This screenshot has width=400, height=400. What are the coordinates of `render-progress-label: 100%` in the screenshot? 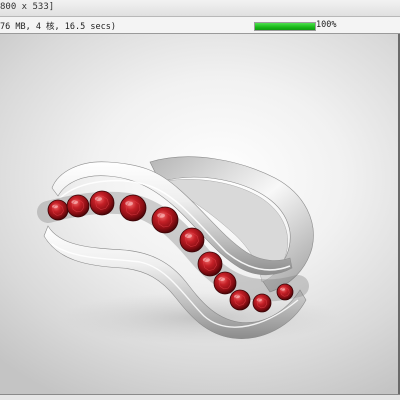 It's located at (326, 25).